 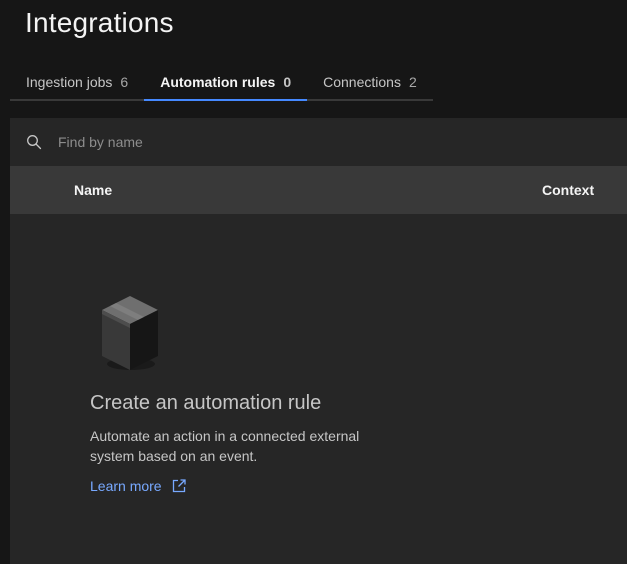 What do you see at coordinates (412, 81) in the screenshot?
I see `tab-count: 2` at bounding box center [412, 81].